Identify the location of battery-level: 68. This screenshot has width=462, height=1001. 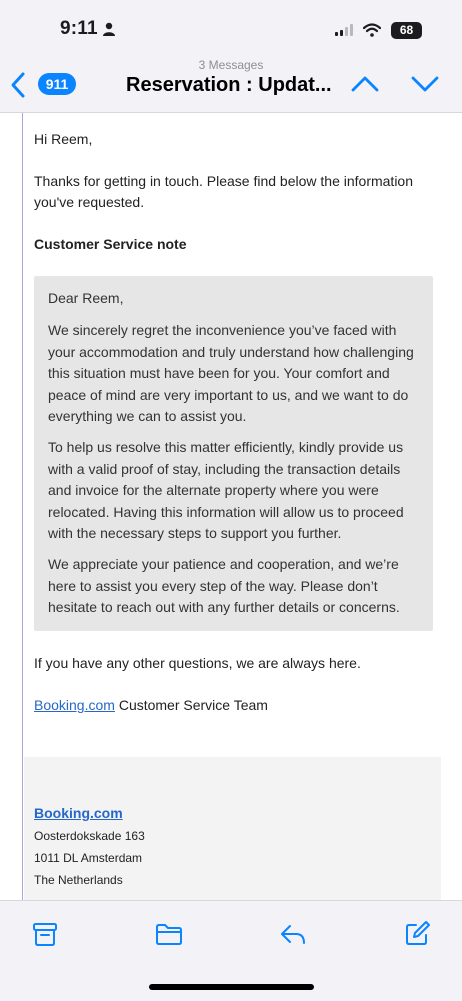
(406, 30).